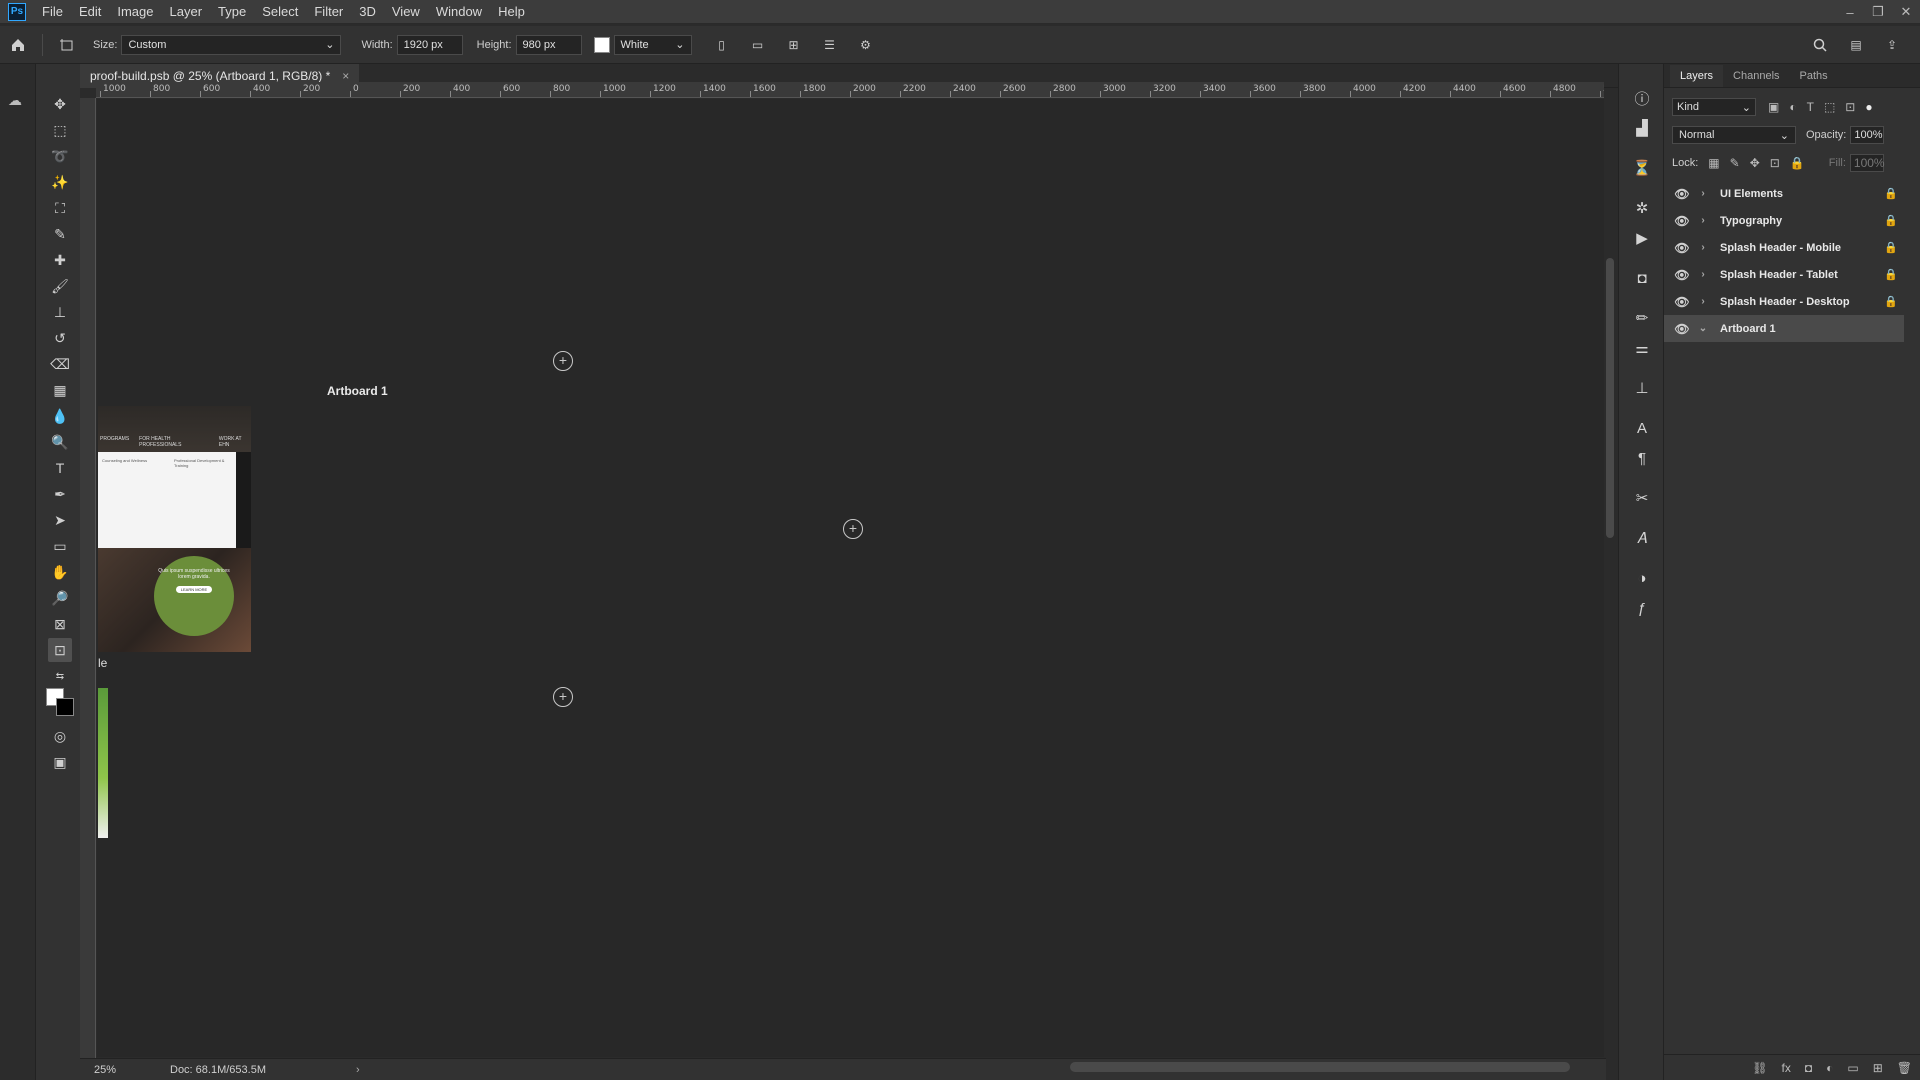  What do you see at coordinates (1642, 388) in the screenshot?
I see `clone-source-icon: ⊥` at bounding box center [1642, 388].